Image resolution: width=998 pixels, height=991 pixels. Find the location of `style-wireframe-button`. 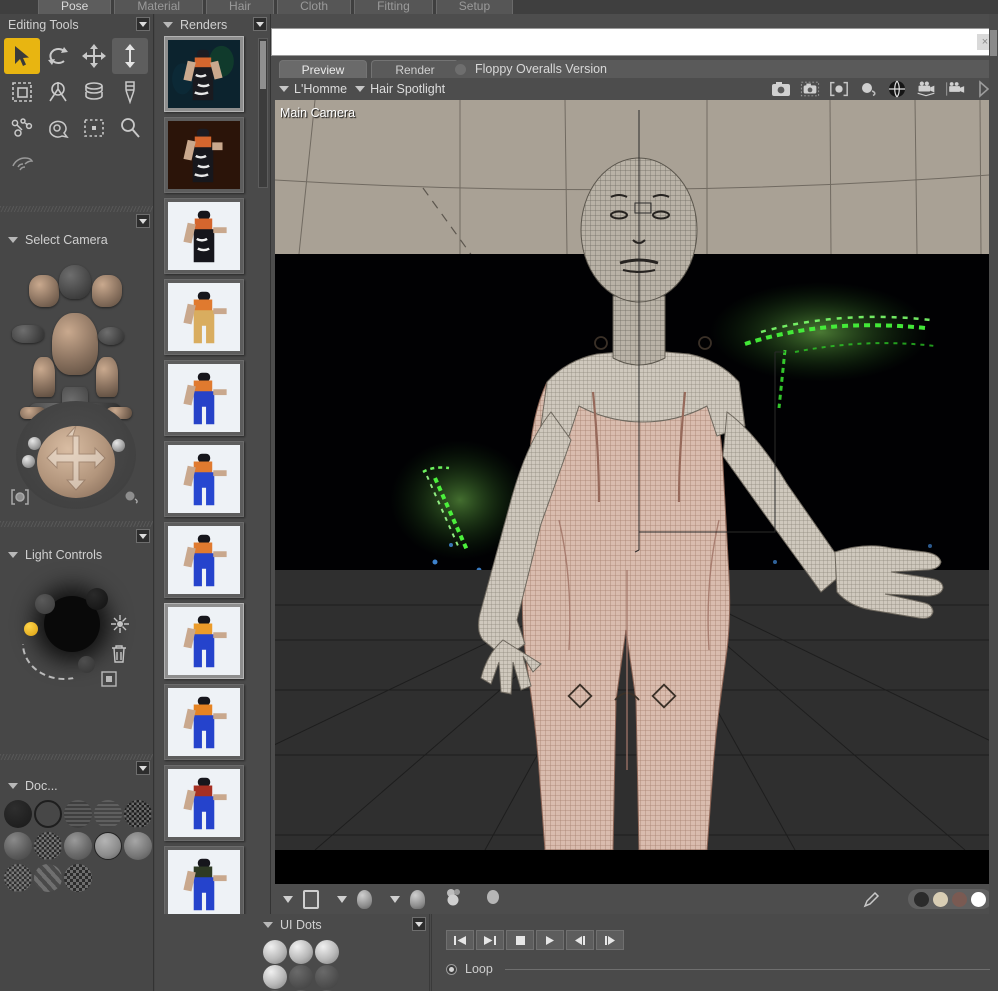

style-wireframe-button is located at coordinates (78, 814).